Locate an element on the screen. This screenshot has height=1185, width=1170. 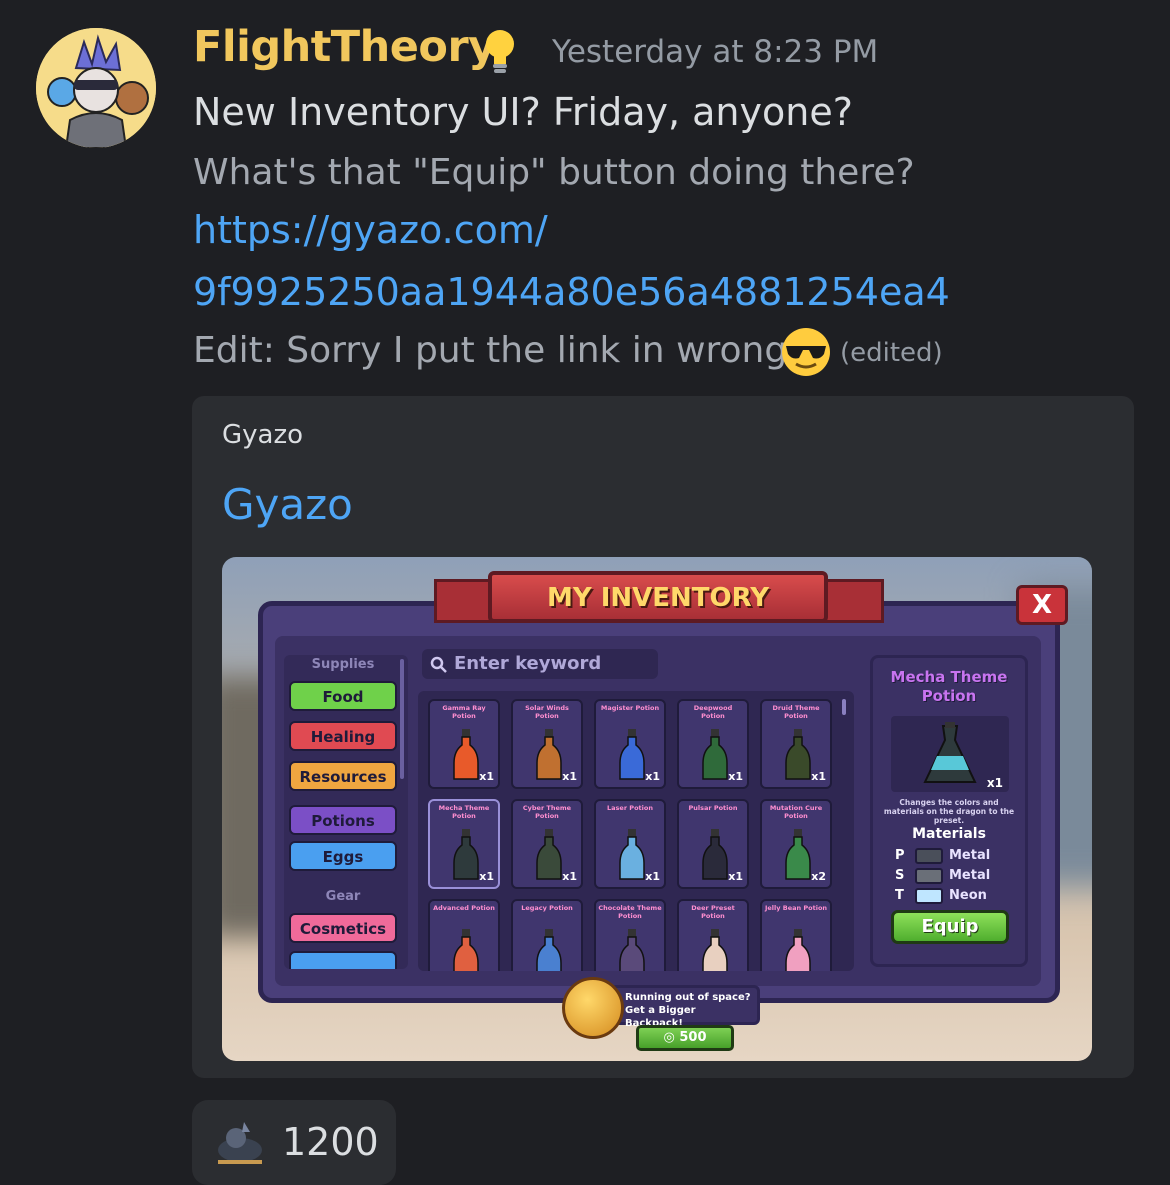
item-name: Chocolate Theme Potion is located at coordinates (630, 912).